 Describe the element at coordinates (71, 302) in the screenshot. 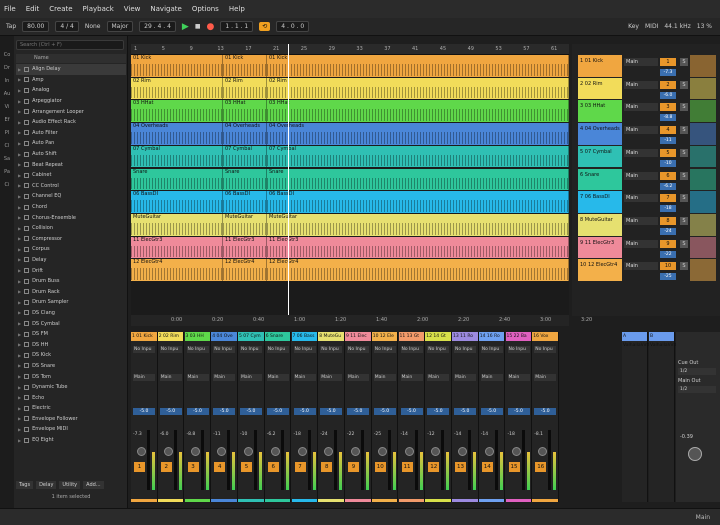

I see `browser-item: ▶ Drum Sampler` at that location.